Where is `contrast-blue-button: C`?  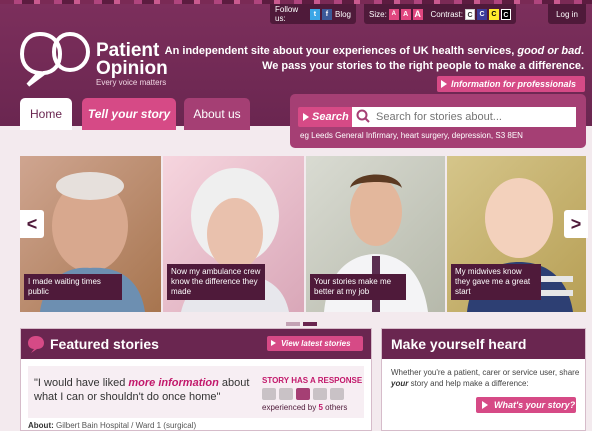 contrast-blue-button: C is located at coordinates (482, 14).